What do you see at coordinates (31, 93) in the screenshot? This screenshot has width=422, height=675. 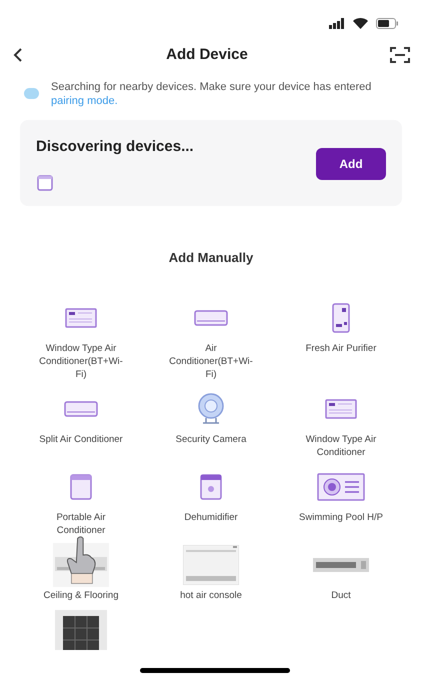 I see `search-indicator-icon` at bounding box center [31, 93].